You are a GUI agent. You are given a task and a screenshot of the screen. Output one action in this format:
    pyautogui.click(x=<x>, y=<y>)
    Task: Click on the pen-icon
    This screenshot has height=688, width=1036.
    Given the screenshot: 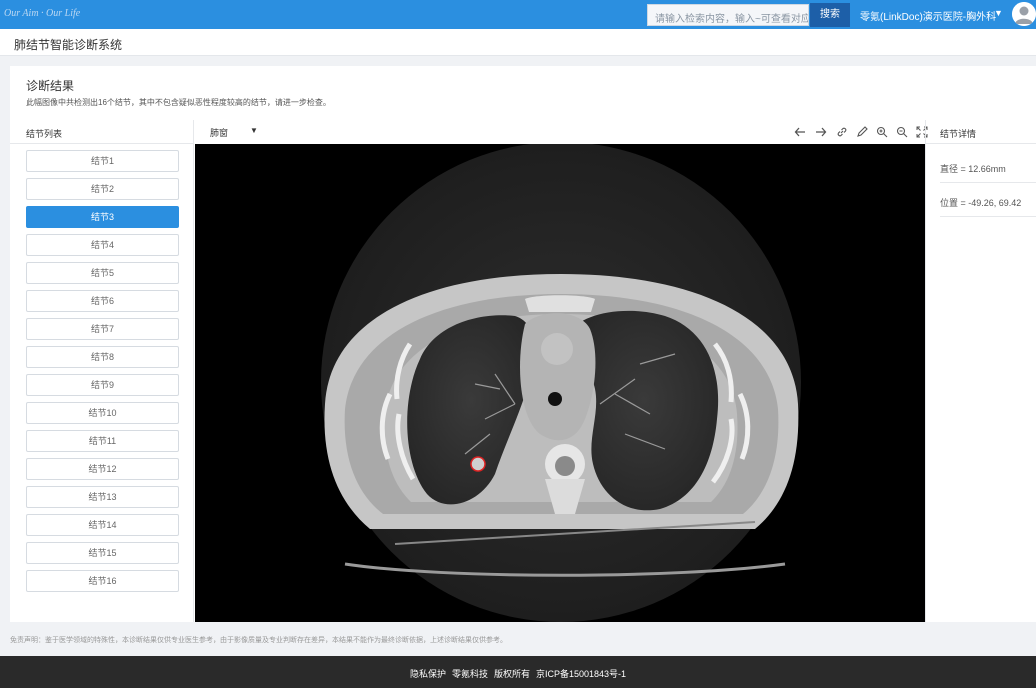 What is the action you would take?
    pyautogui.click(x=862, y=132)
    